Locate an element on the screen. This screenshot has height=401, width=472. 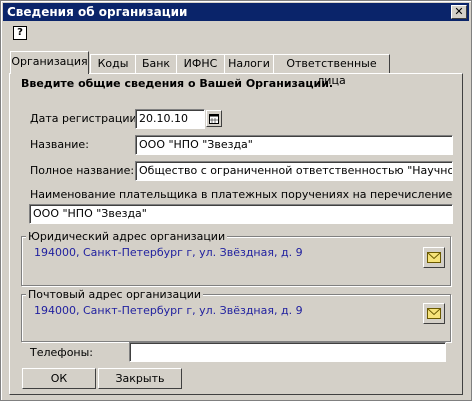
calendar-button is located at coordinates (214, 118).